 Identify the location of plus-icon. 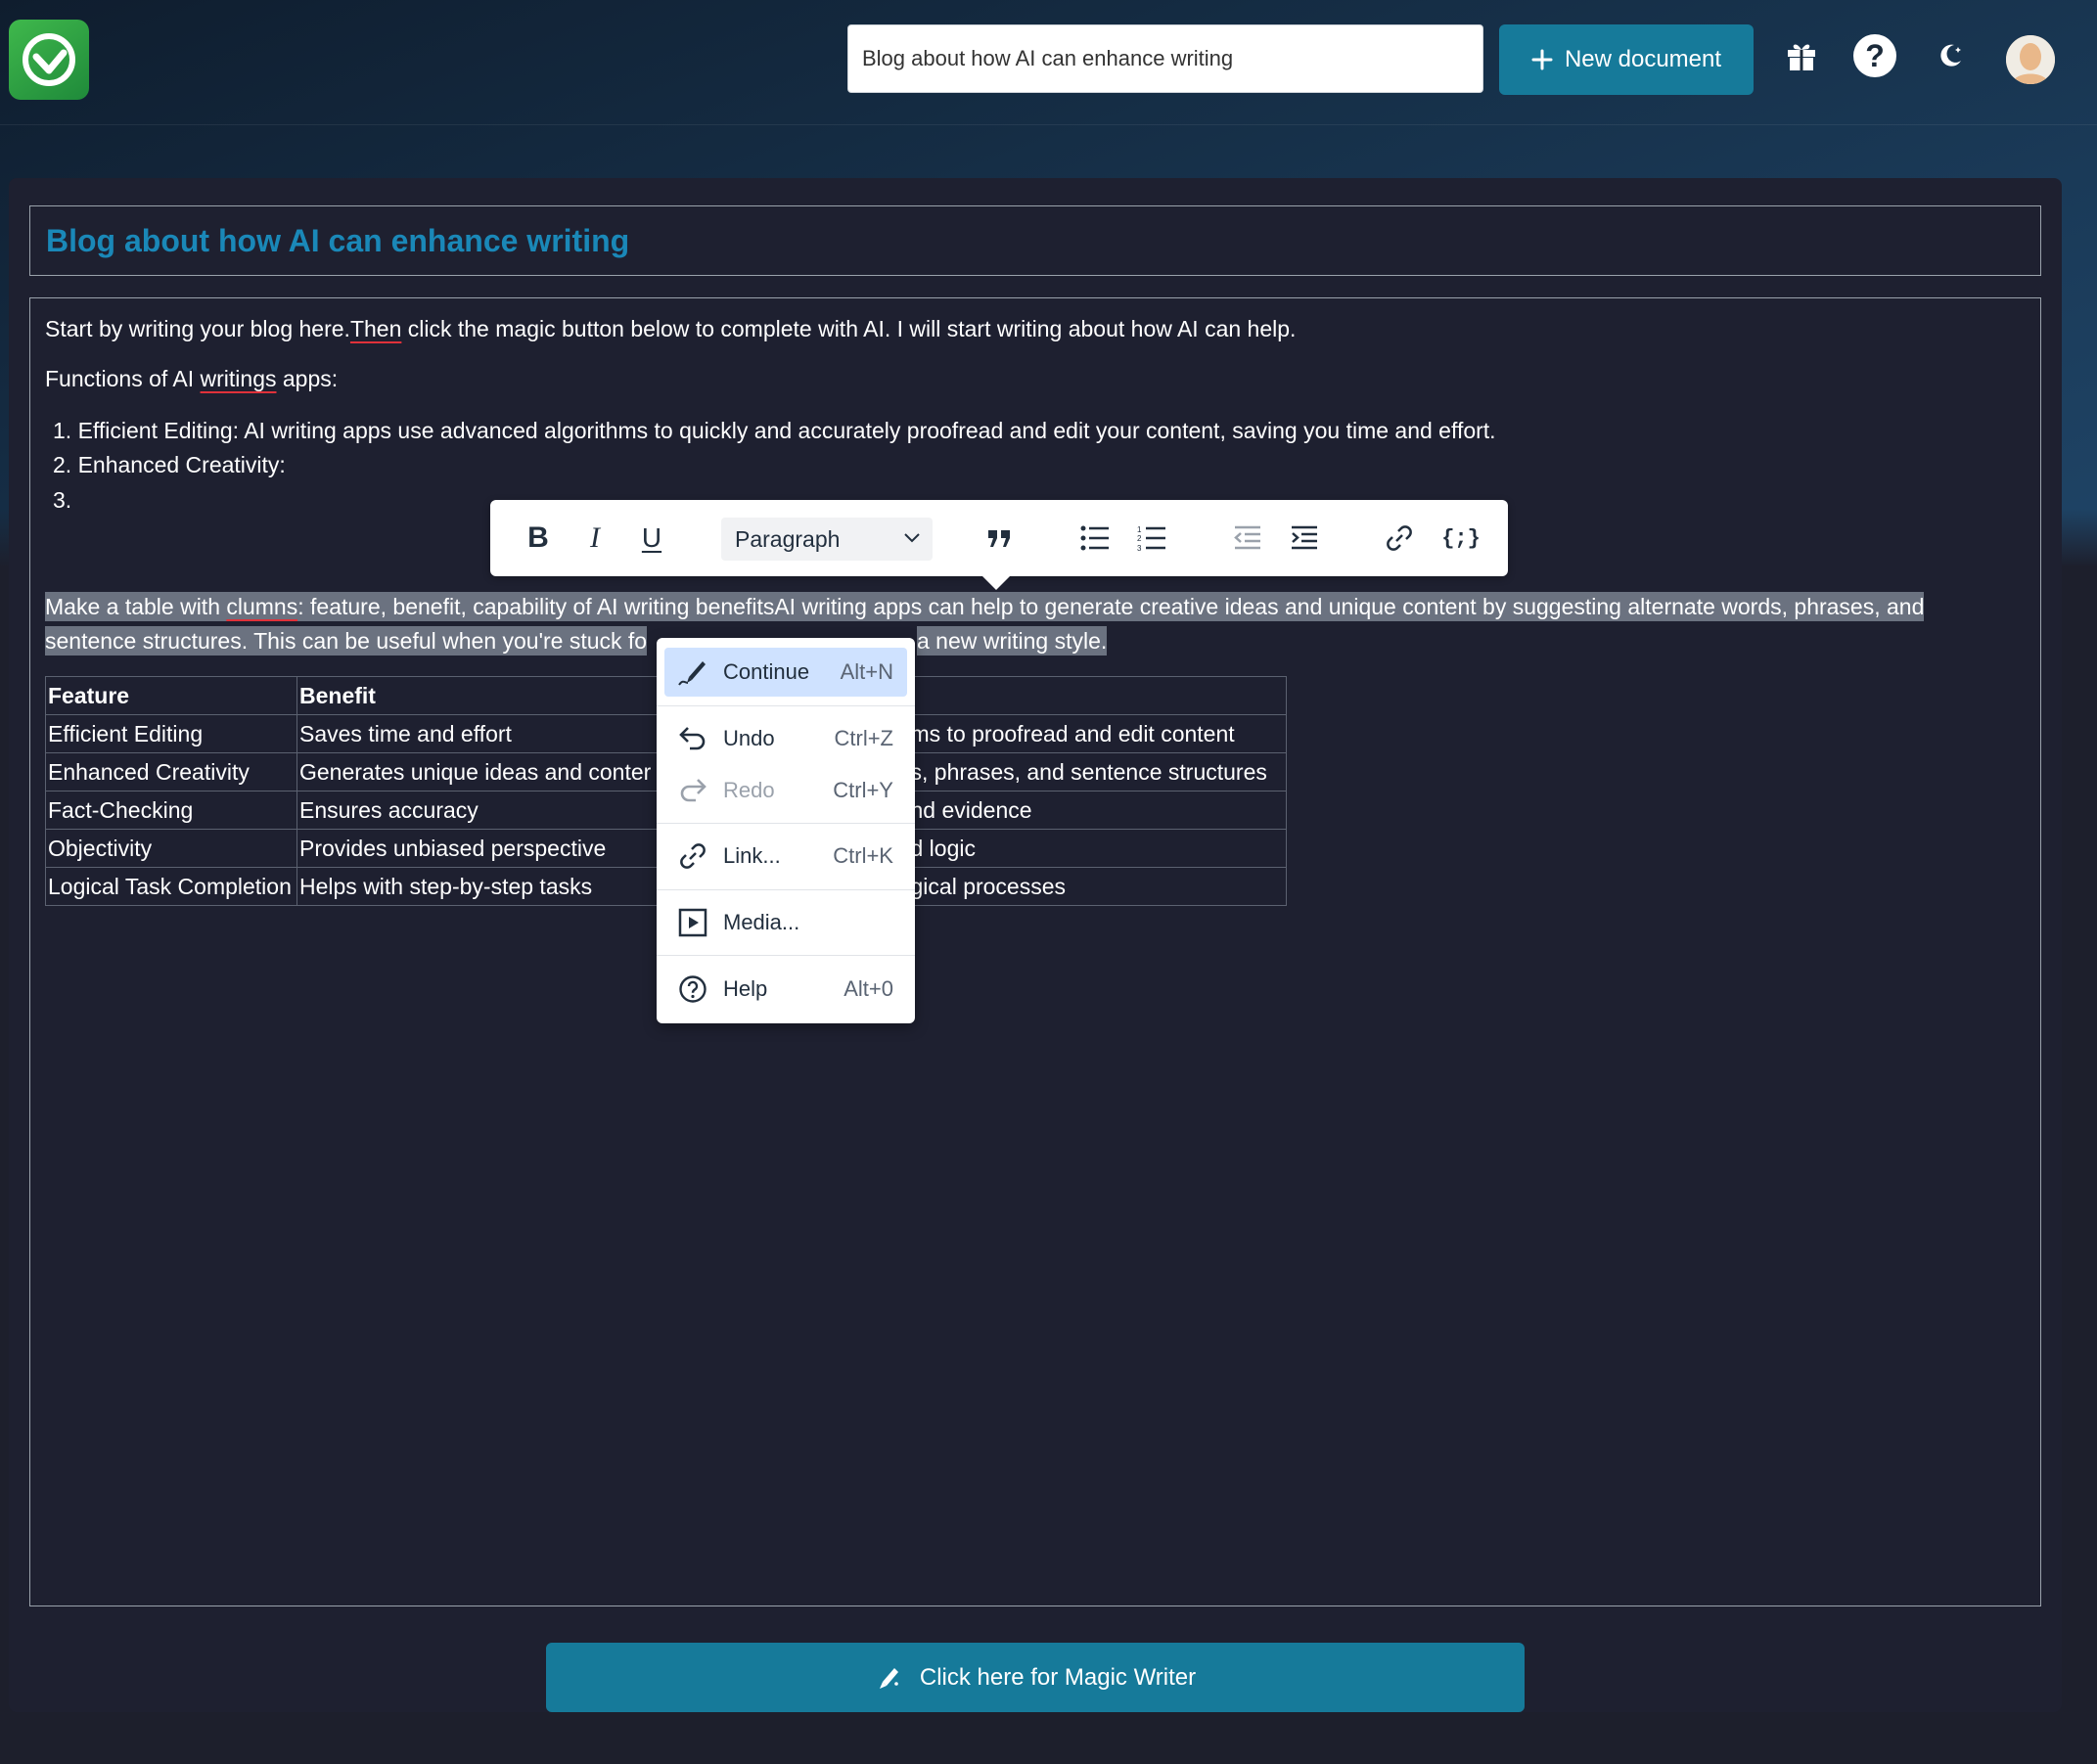
(1542, 60).